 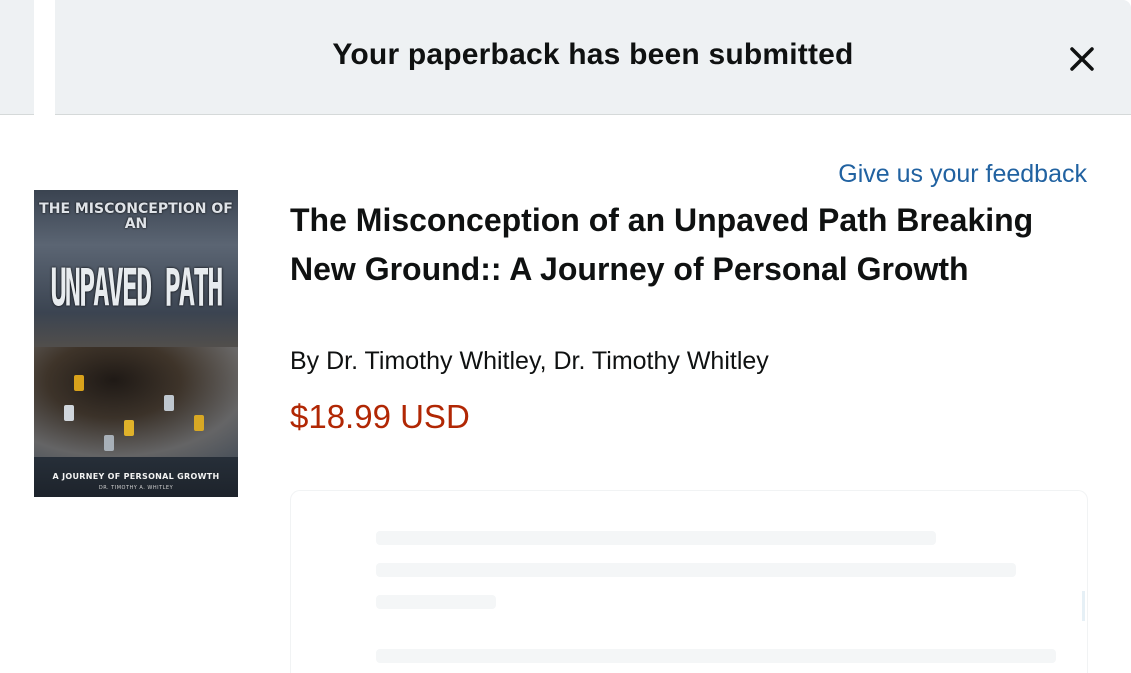 What do you see at coordinates (136, 476) in the screenshot?
I see `cover-subtitle: A JOURNEY OF PERSONAL GROWTH` at bounding box center [136, 476].